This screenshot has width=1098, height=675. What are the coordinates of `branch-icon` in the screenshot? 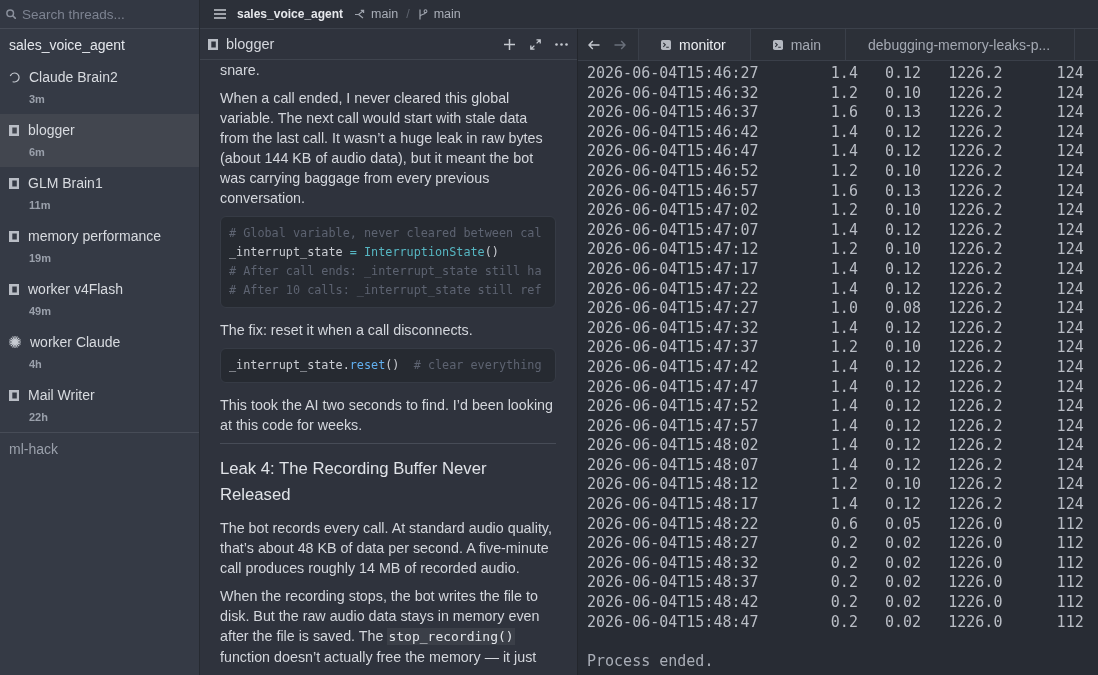 It's located at (422, 14).